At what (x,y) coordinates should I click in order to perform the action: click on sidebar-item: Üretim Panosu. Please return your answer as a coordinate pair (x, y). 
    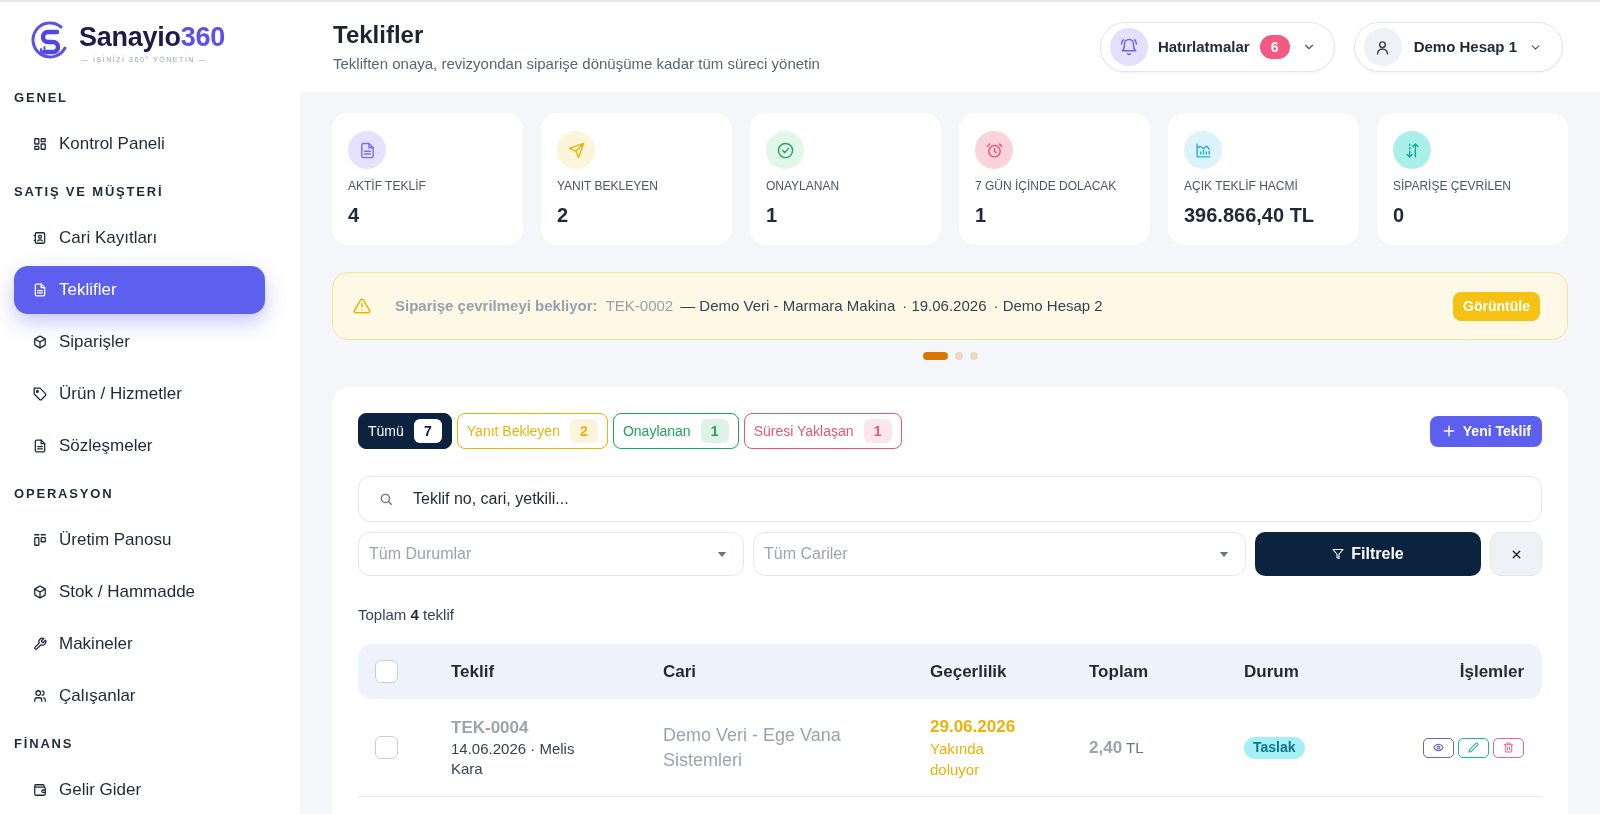
    Looking at the image, I should click on (139, 540).